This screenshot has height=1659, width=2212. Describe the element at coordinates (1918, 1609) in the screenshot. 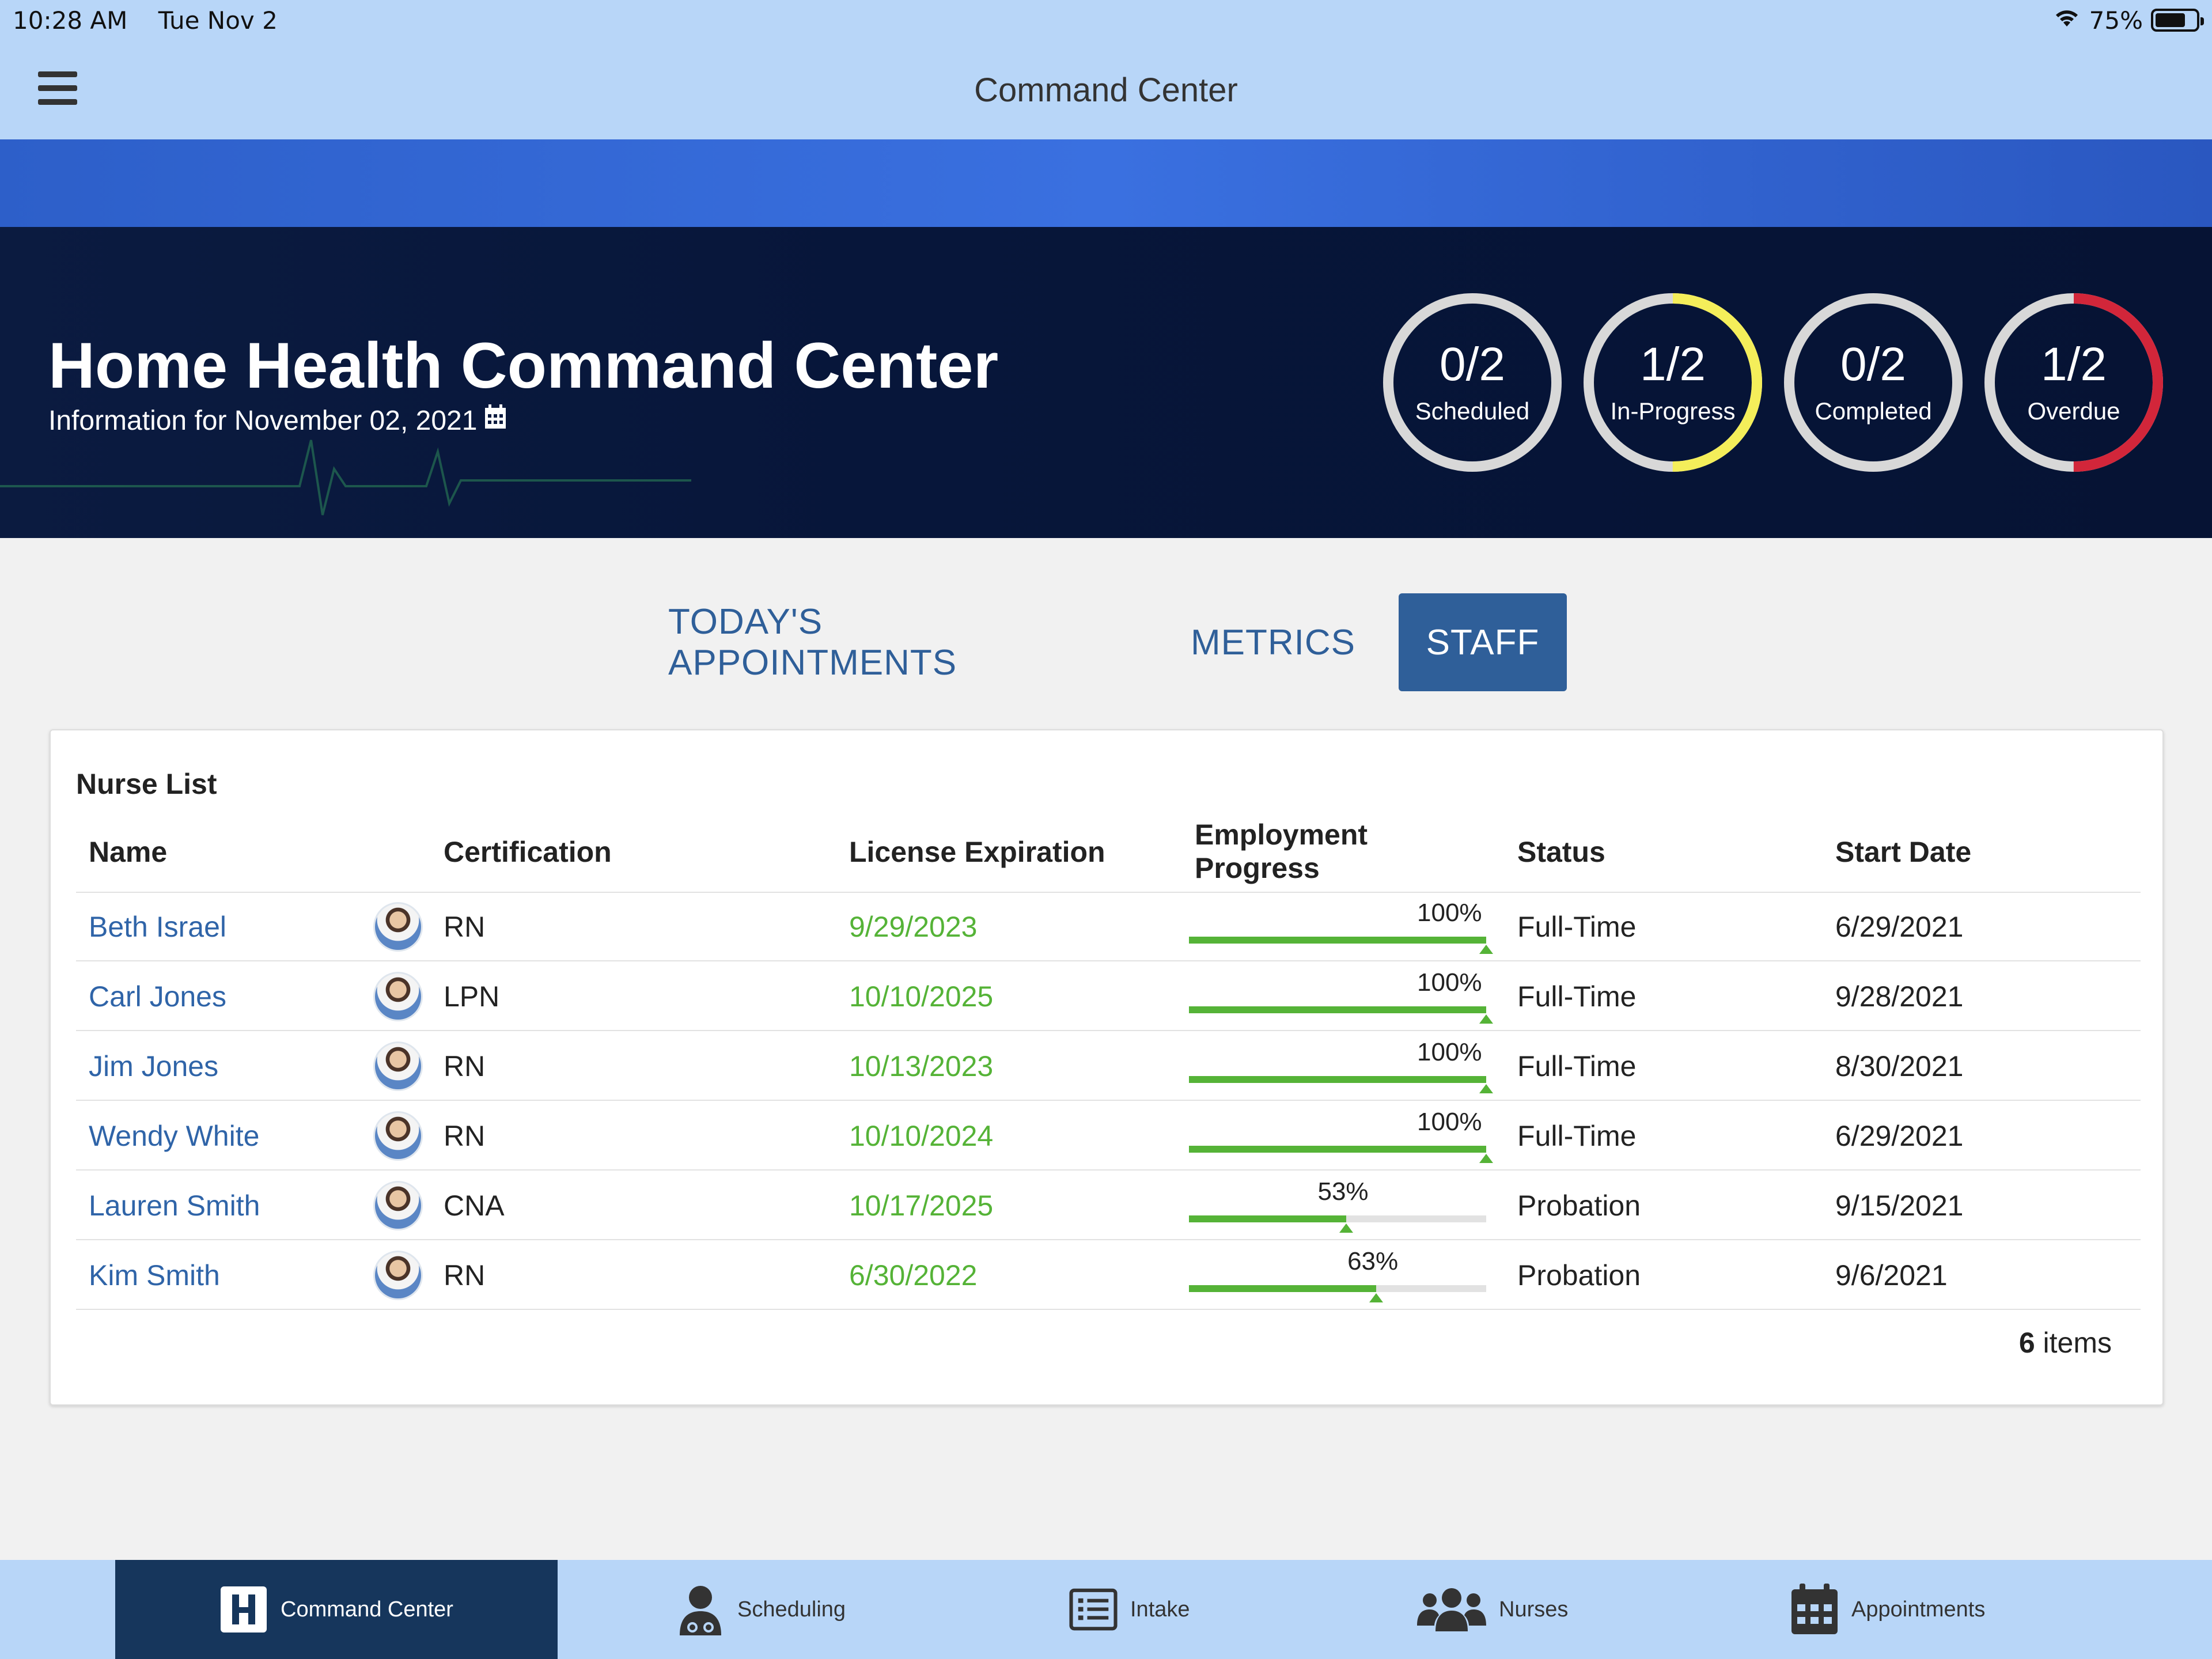

I see `tabbar-label: Appointments` at that location.